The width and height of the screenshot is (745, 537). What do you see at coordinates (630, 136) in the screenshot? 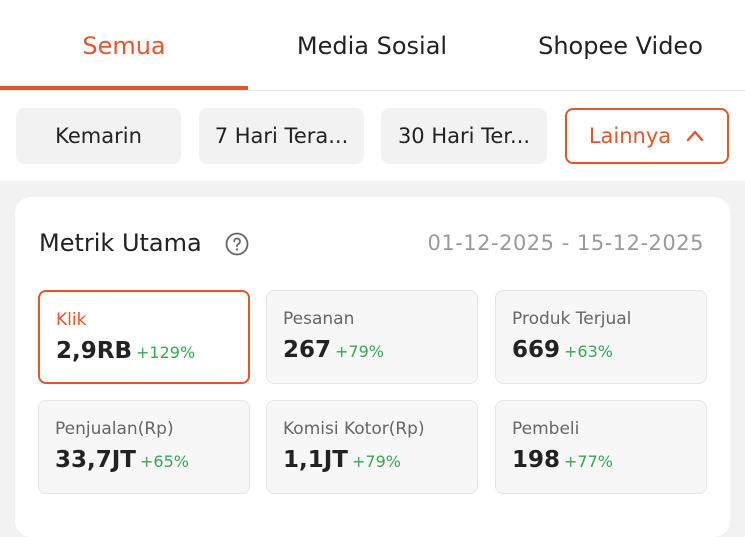
I see `filter-label: Lainnya` at bounding box center [630, 136].